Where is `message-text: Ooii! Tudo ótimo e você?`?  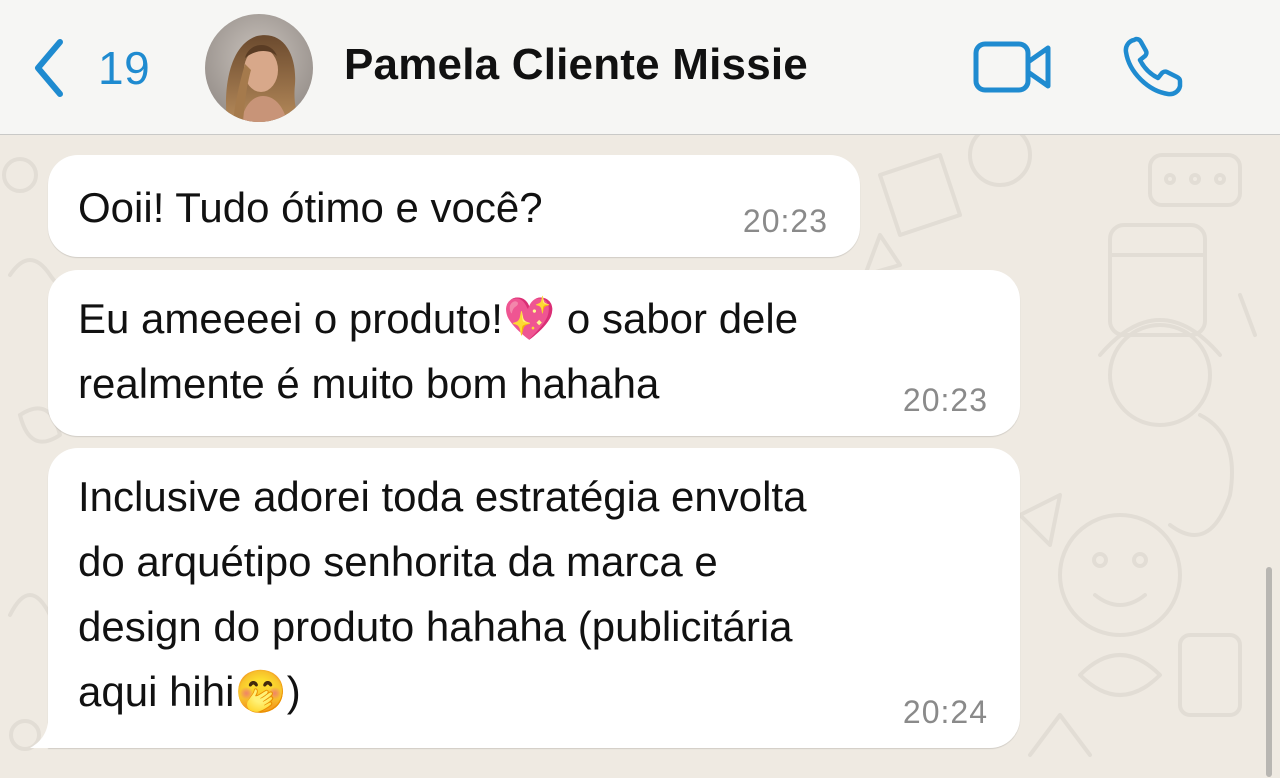
message-text: Ooii! Tudo ótimo e você? is located at coordinates (310, 207).